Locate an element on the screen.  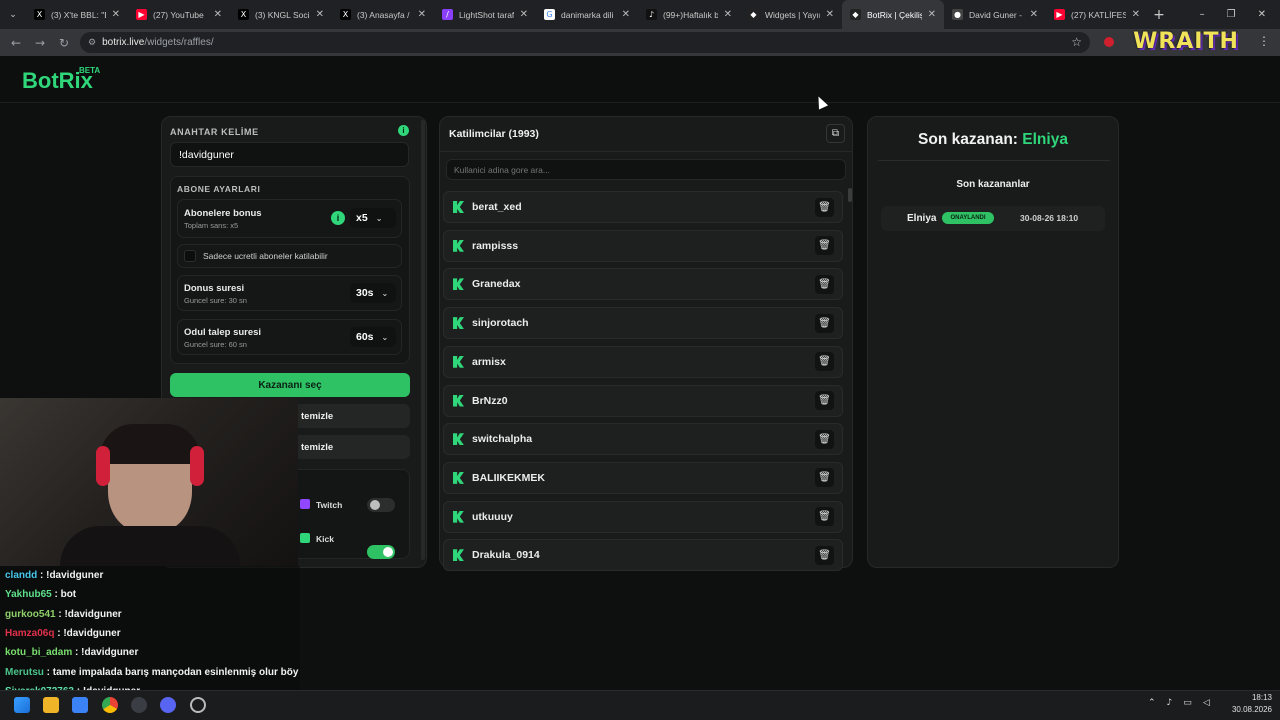
claim-duration-dropdown: 60s ⌄ is located at coordinates (373, 337).